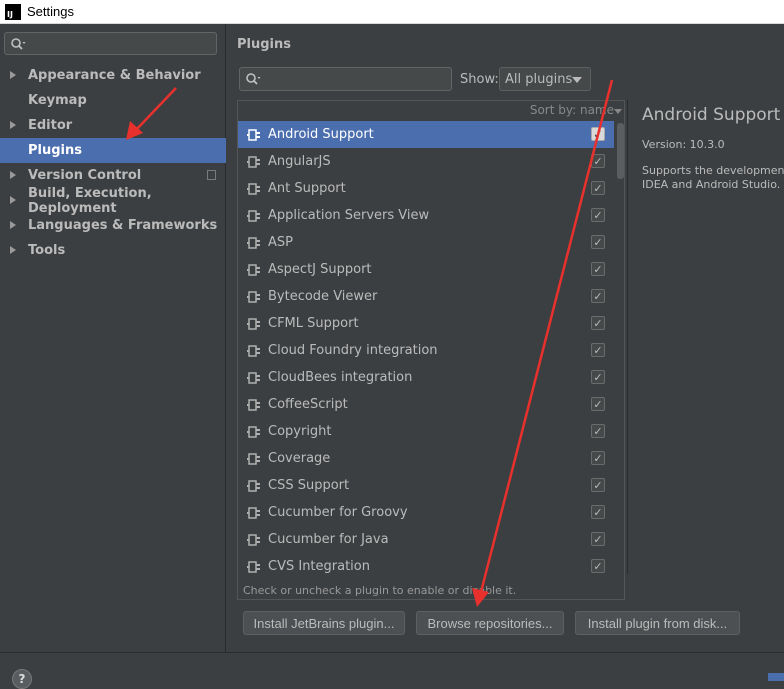 The height and width of the screenshot is (689, 784). I want to click on plugin-row: Android Support ✓, so click(426, 134).